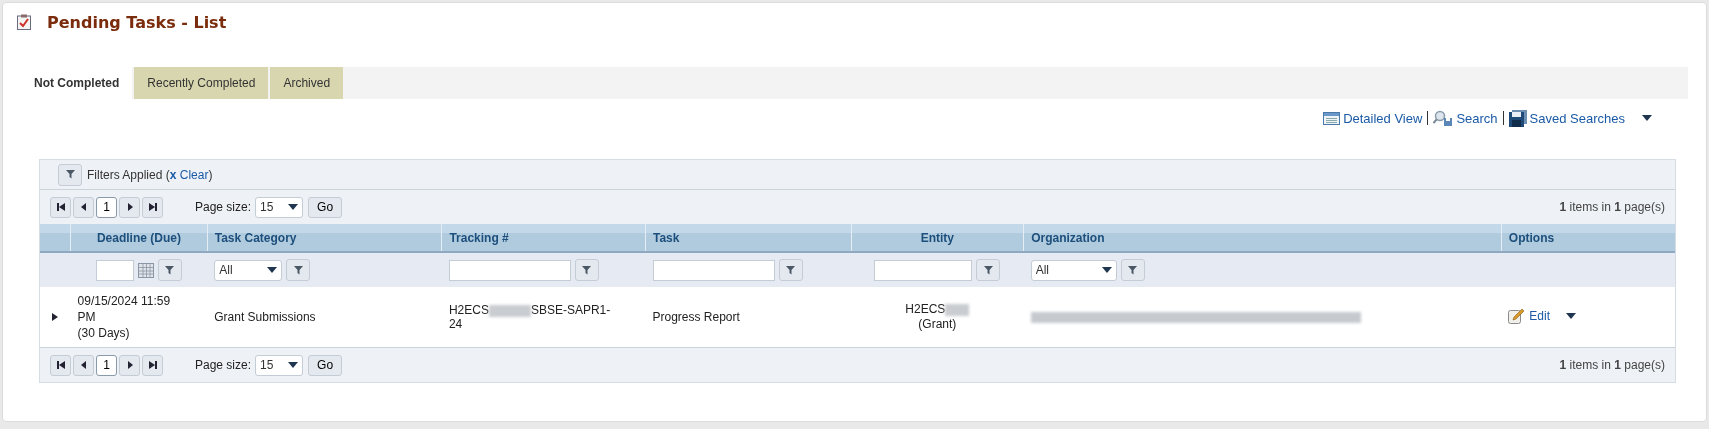 Image resolution: width=1709 pixels, height=429 pixels. Describe the element at coordinates (307, 83) in the screenshot. I see `tab: Archived` at that location.